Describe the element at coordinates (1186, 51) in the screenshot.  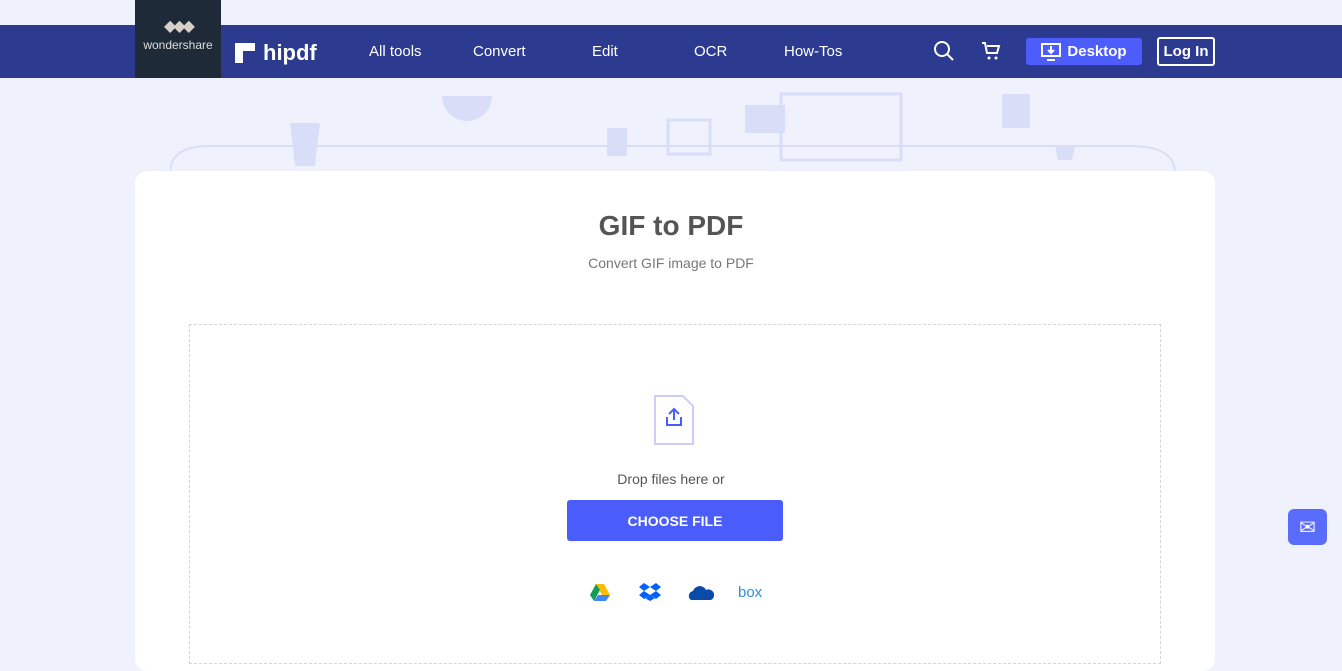
I see `login-button: Log In` at that location.